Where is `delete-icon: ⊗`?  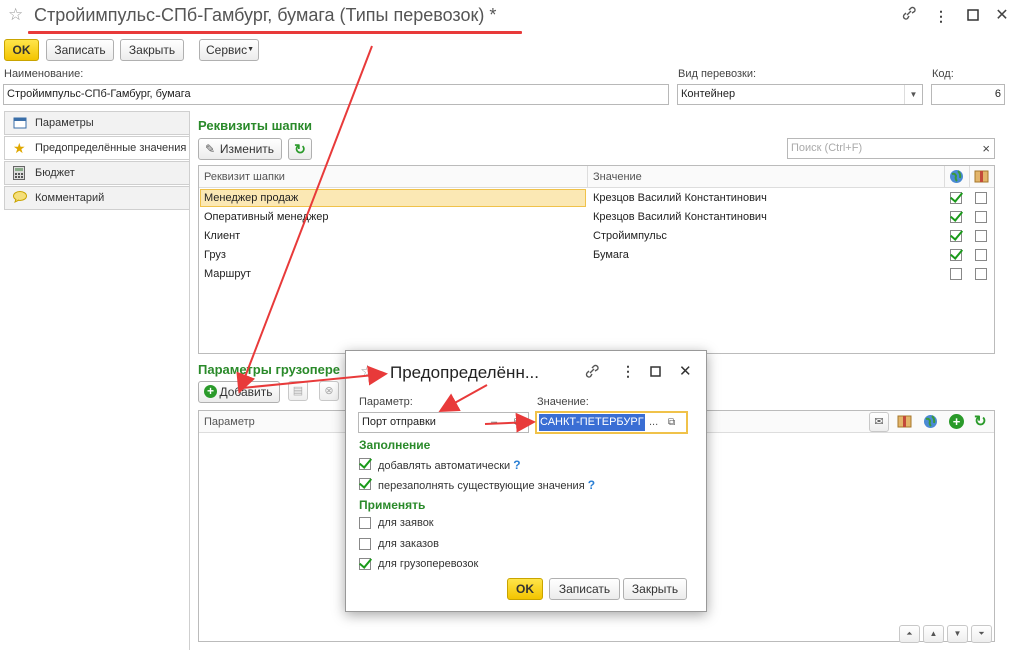 delete-icon: ⊗ is located at coordinates (329, 391).